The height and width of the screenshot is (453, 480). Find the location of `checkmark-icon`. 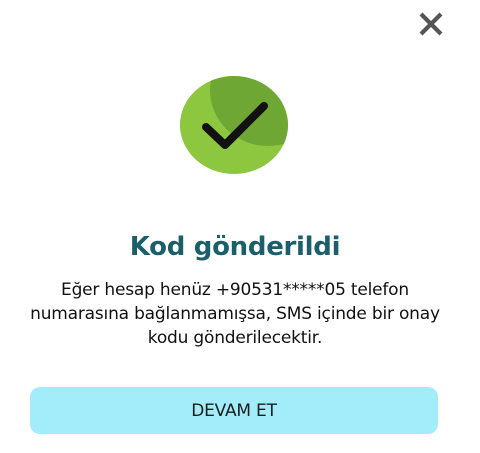

checkmark-icon is located at coordinates (234, 125).